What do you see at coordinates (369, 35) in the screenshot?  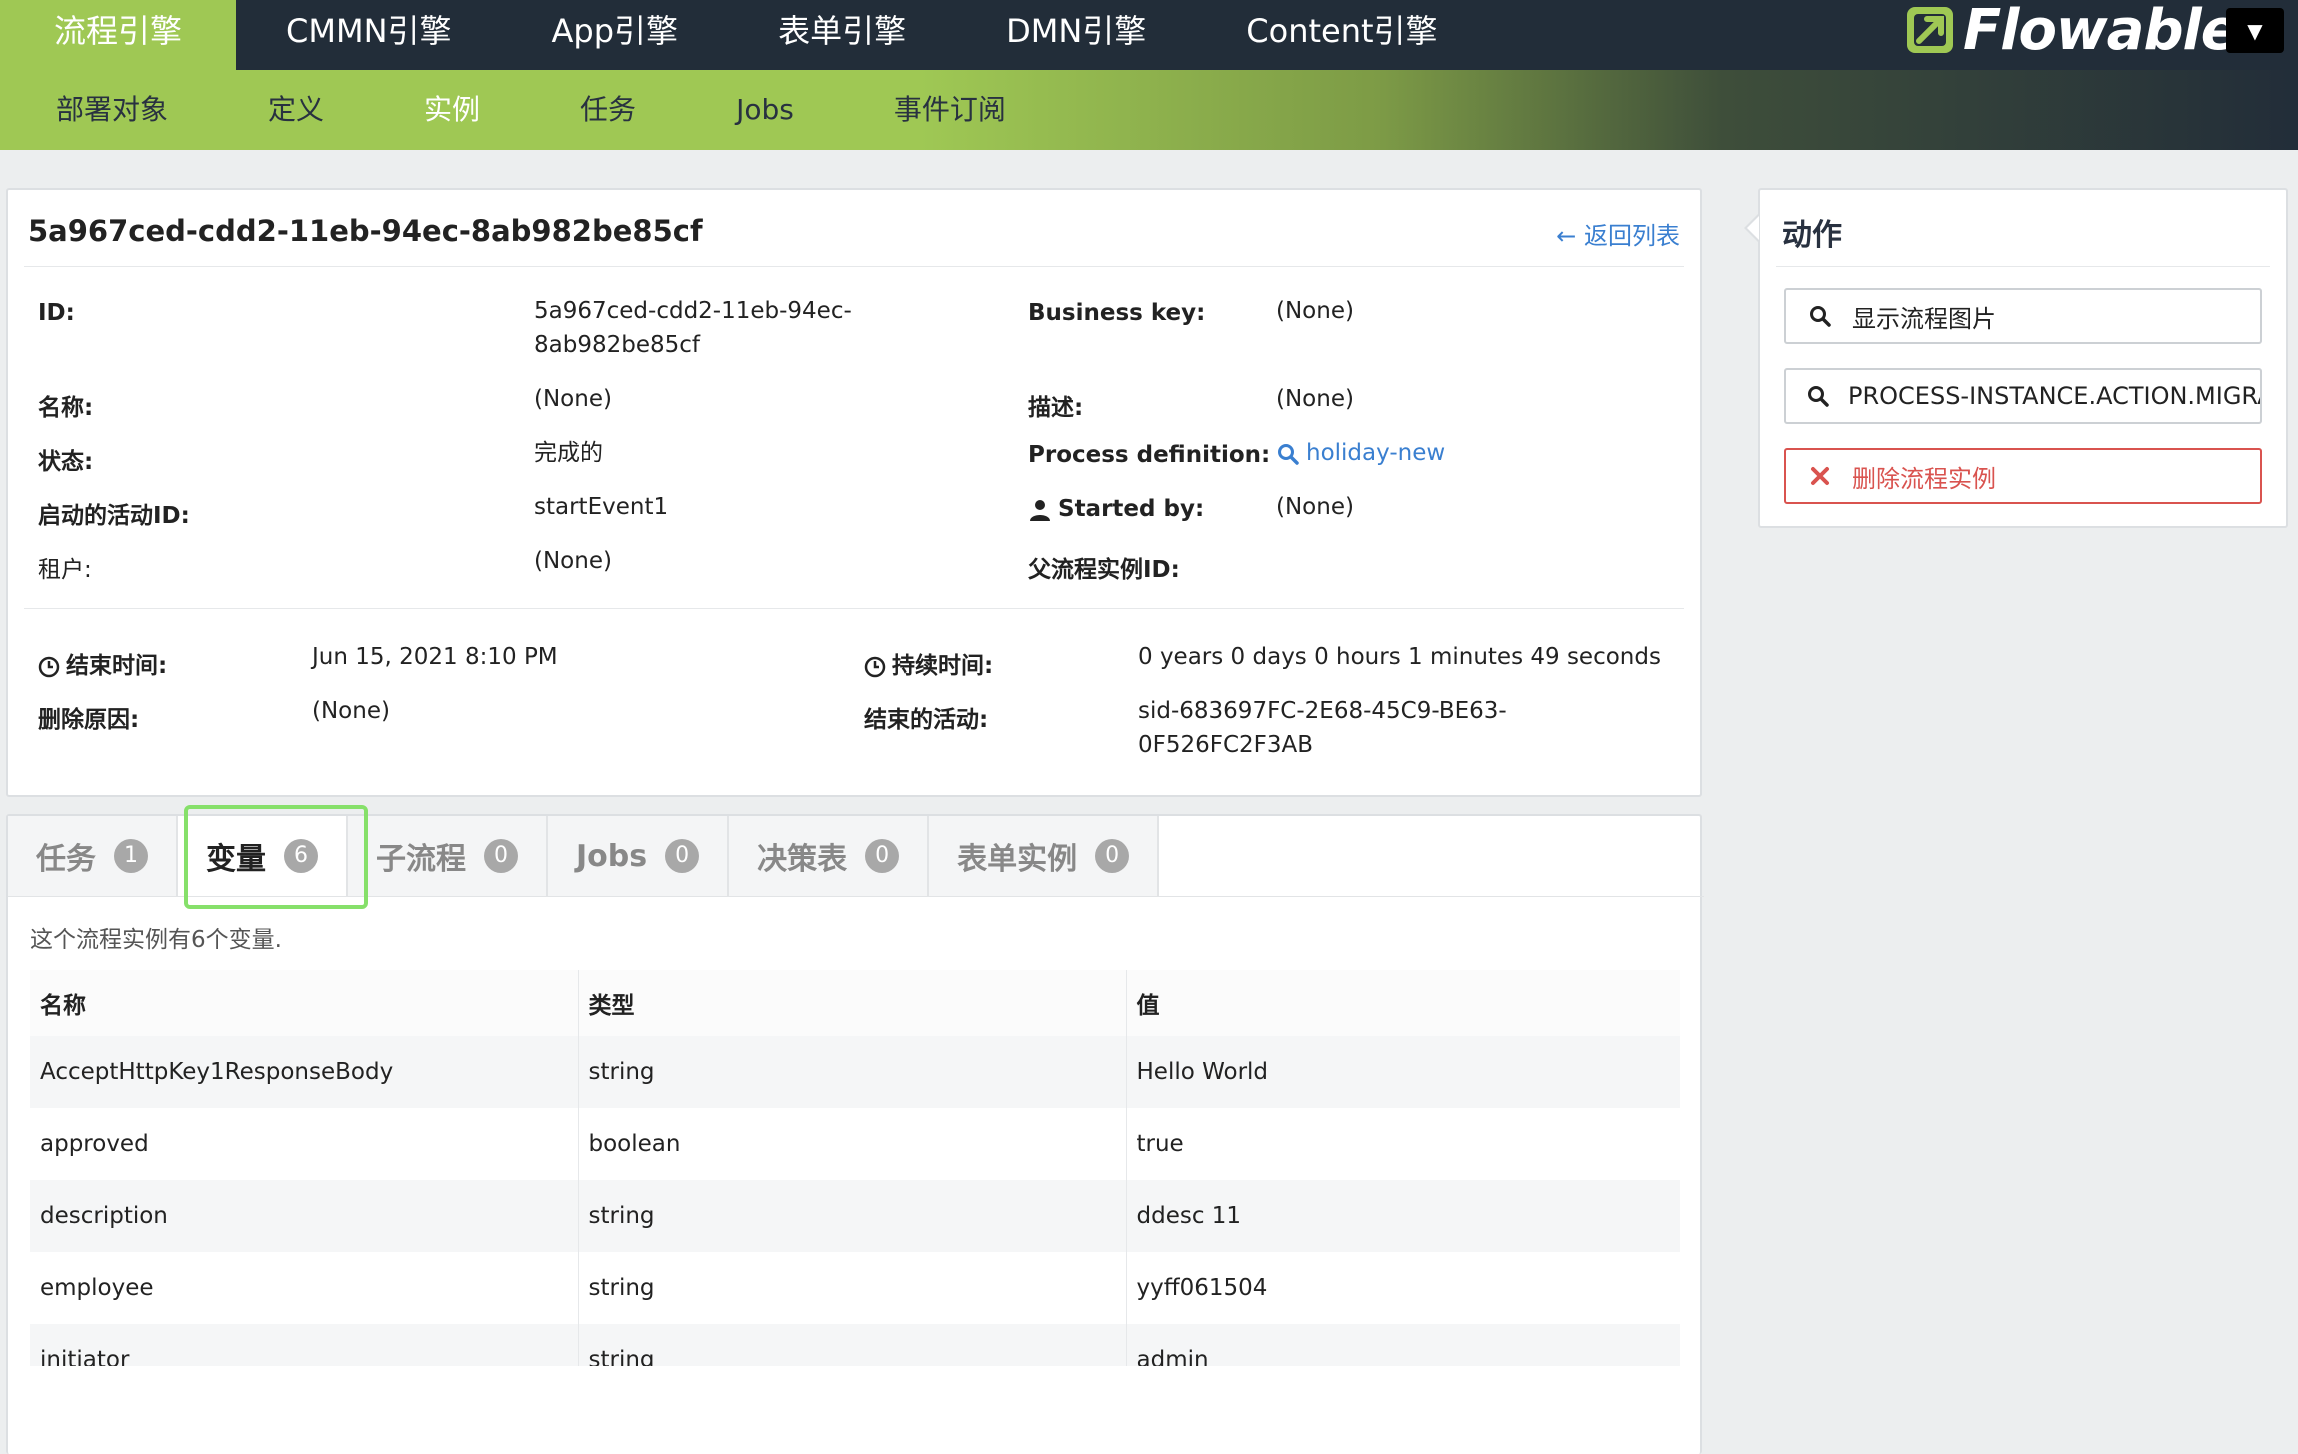 I see `nav-cmmn-engine: CMMN引擎` at bounding box center [369, 35].